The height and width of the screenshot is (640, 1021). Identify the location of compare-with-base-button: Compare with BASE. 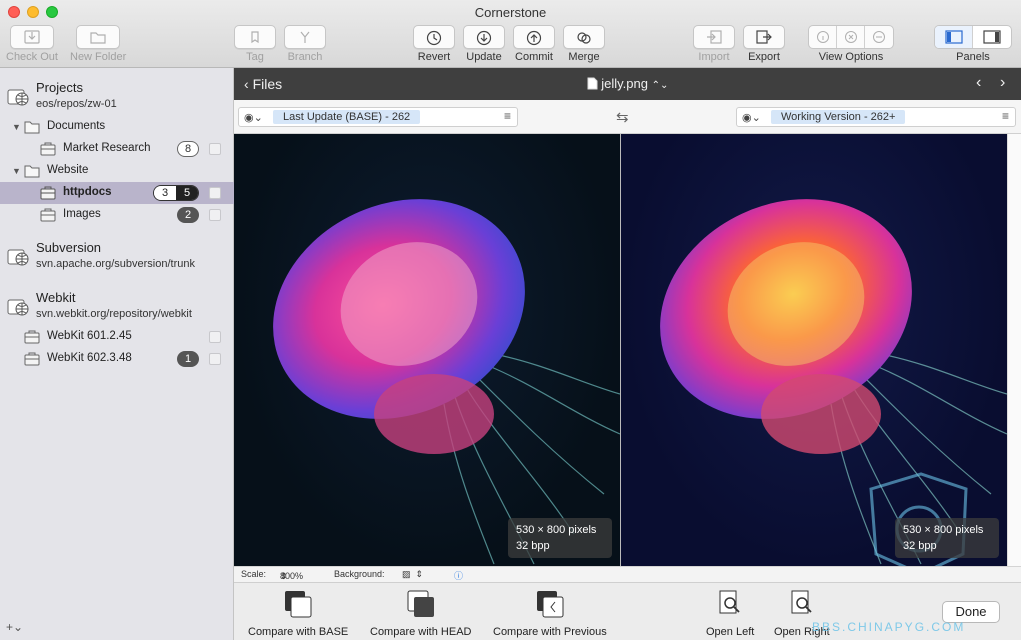
(298, 613).